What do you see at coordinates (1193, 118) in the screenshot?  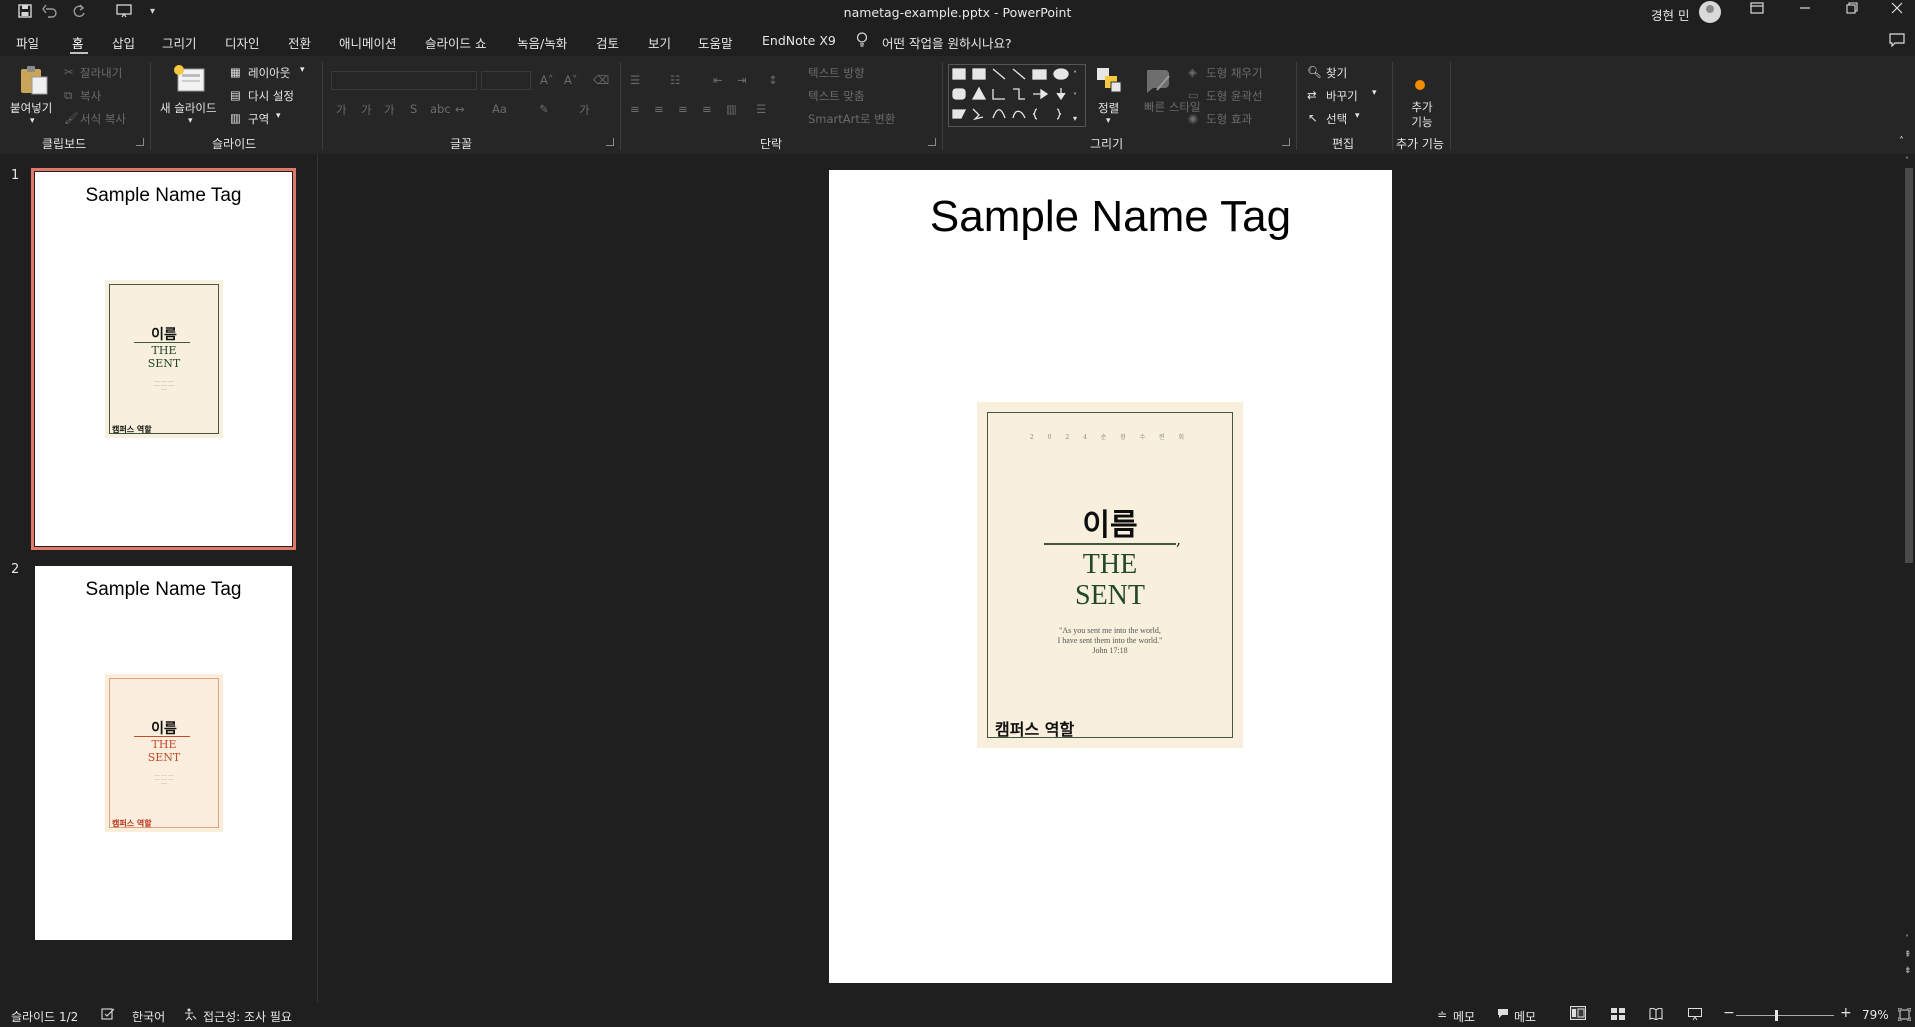 I see `shape-effects-icon: ◉` at bounding box center [1193, 118].